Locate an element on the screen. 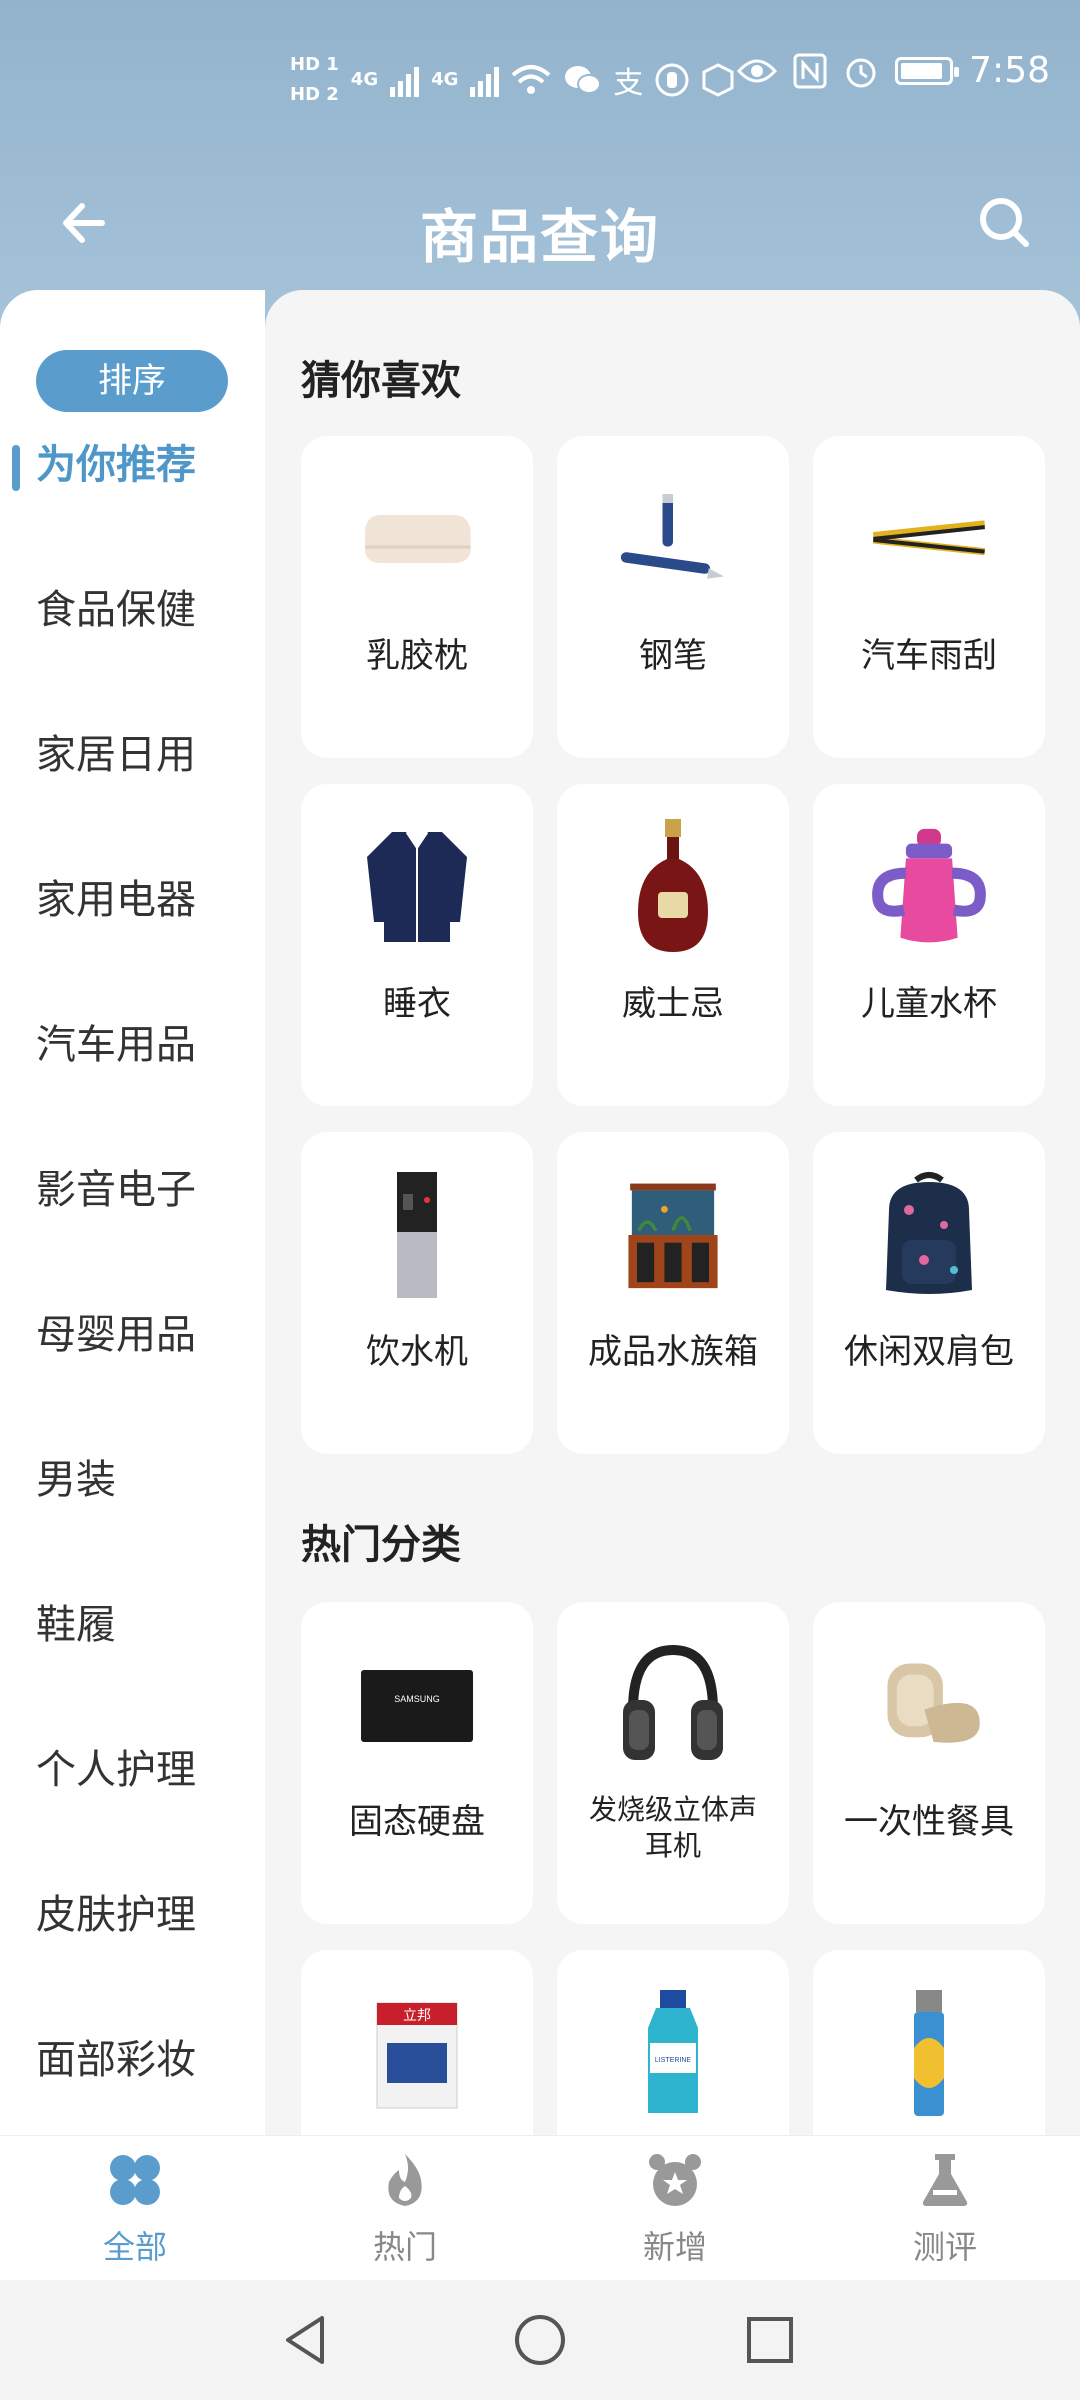  pajamas-image is located at coordinates (417, 887).